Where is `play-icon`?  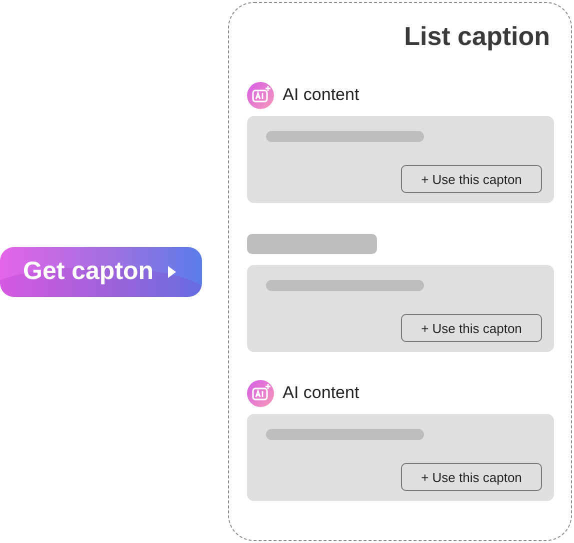 play-icon is located at coordinates (172, 272).